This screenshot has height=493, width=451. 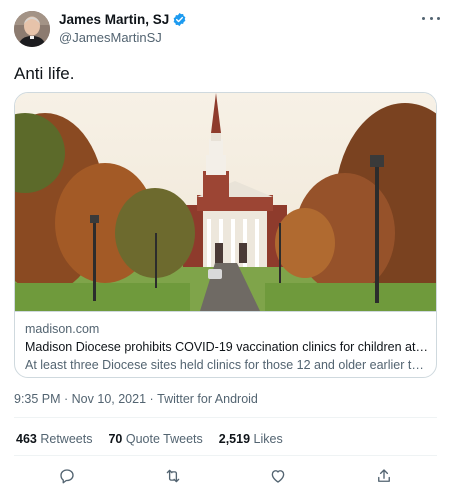 What do you see at coordinates (67, 476) in the screenshot?
I see `reply-icon` at bounding box center [67, 476].